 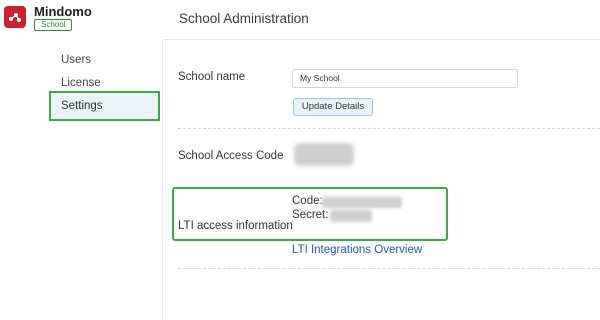 What do you see at coordinates (53, 25) in the screenshot?
I see `brand-badge: School` at bounding box center [53, 25].